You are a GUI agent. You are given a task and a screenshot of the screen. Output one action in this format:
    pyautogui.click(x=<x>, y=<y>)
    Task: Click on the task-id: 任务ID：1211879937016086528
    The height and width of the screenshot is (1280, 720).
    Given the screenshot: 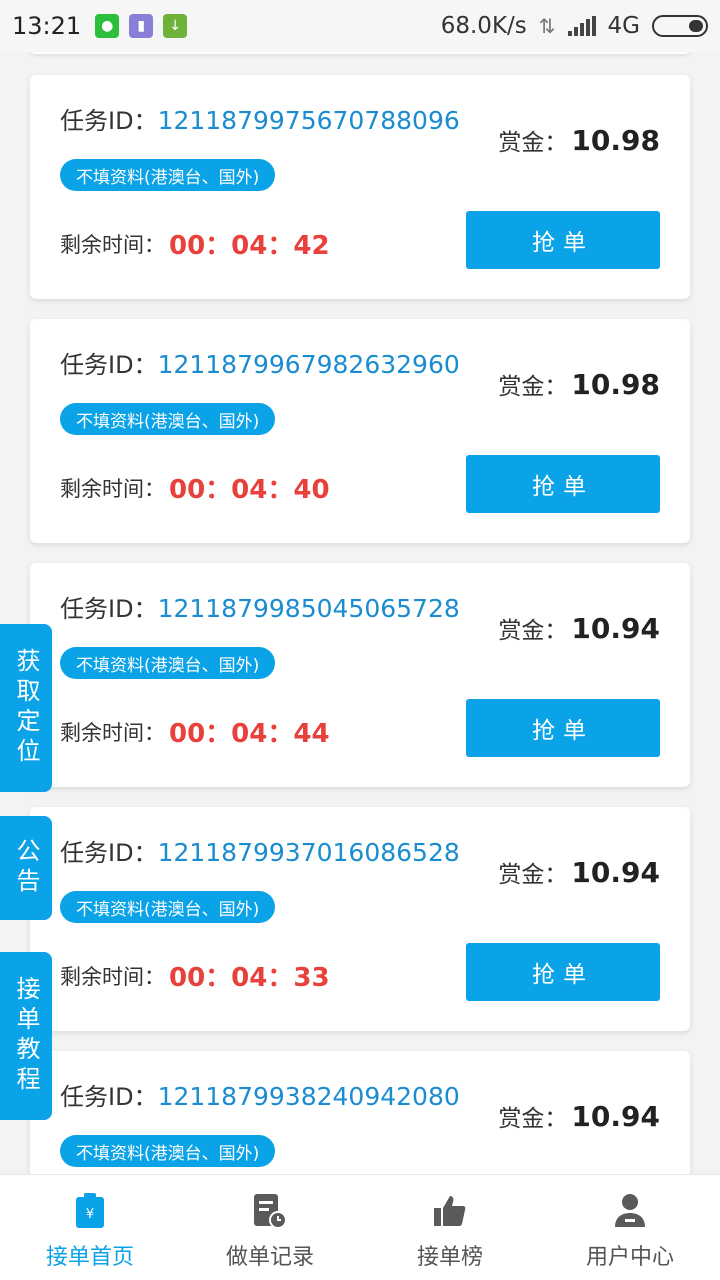 What is the action you would take?
    pyautogui.click(x=260, y=850)
    